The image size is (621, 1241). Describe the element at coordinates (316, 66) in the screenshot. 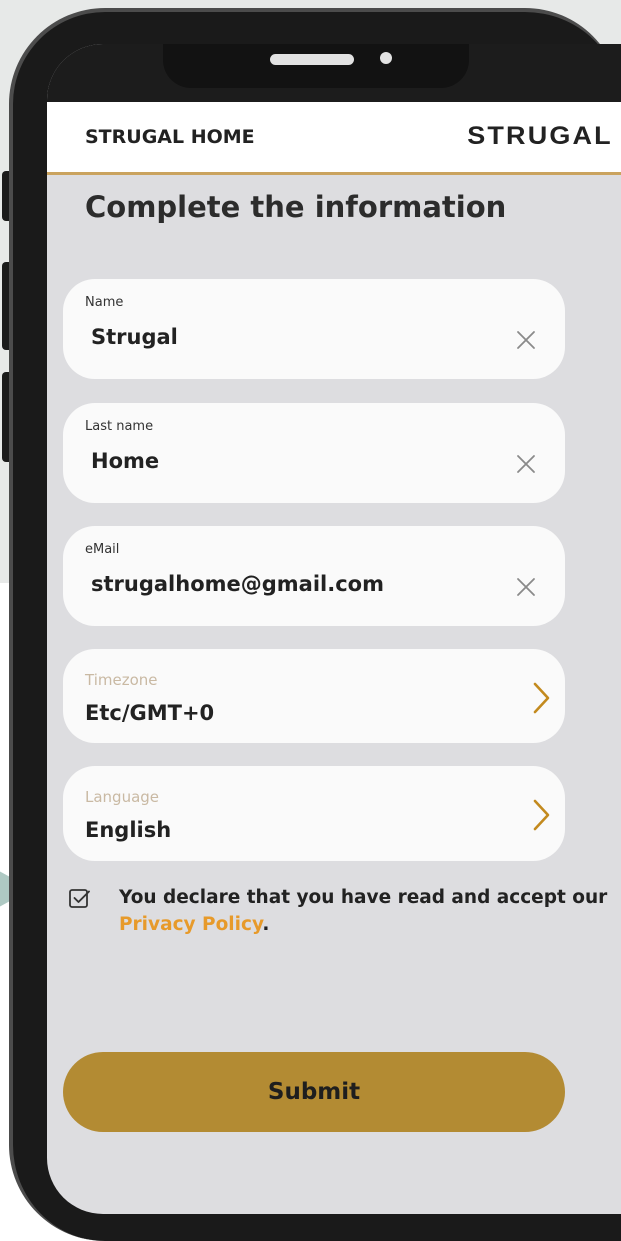

I see `notch` at that location.